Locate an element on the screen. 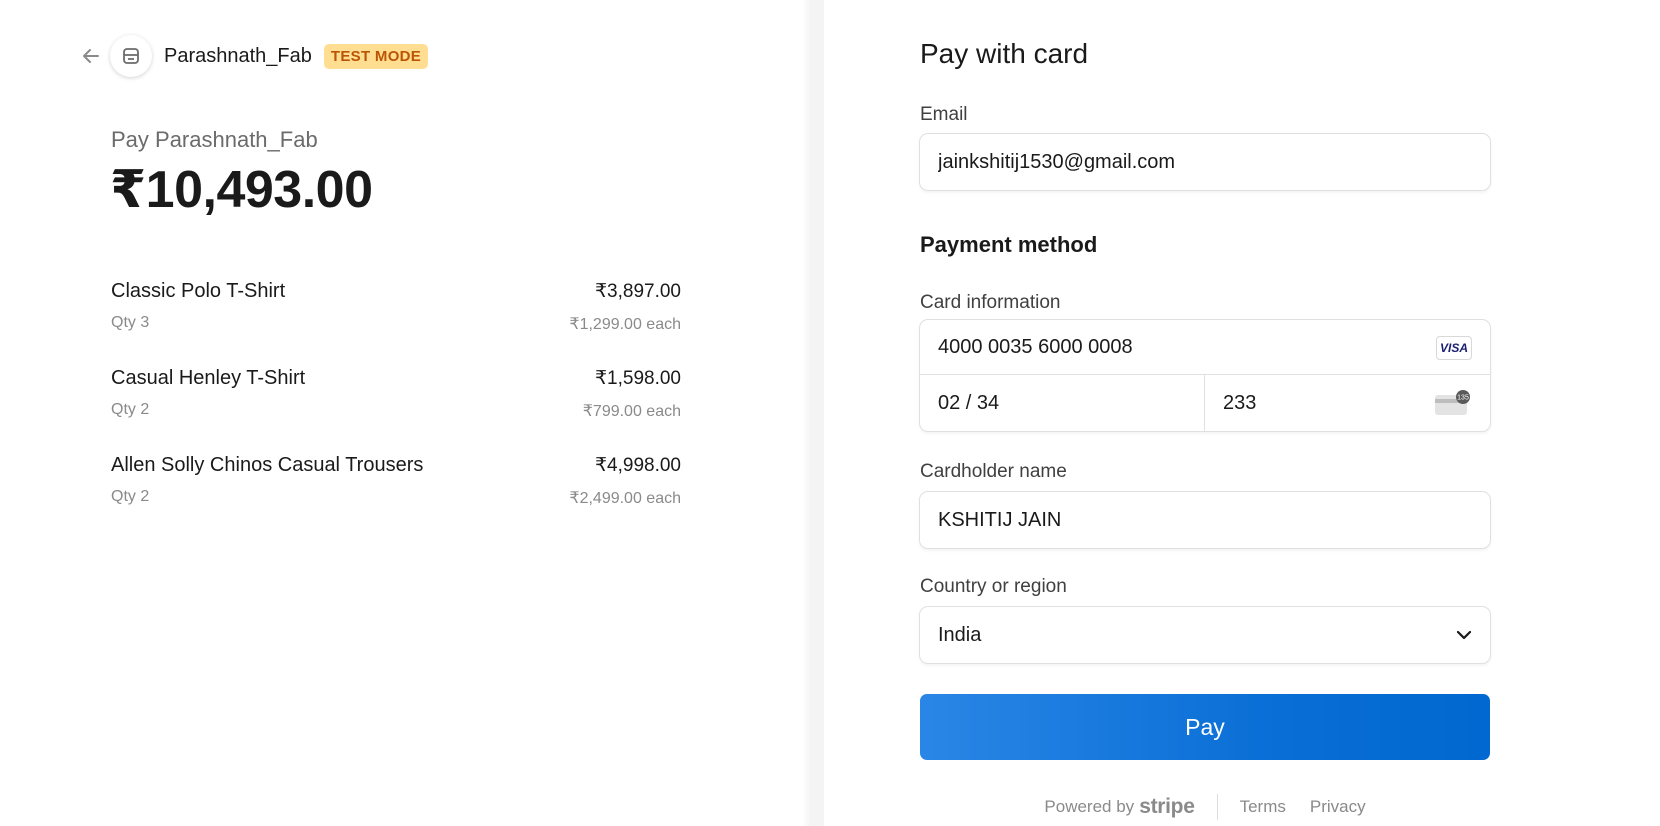  payment-method-title: Payment method is located at coordinates (1009, 244).